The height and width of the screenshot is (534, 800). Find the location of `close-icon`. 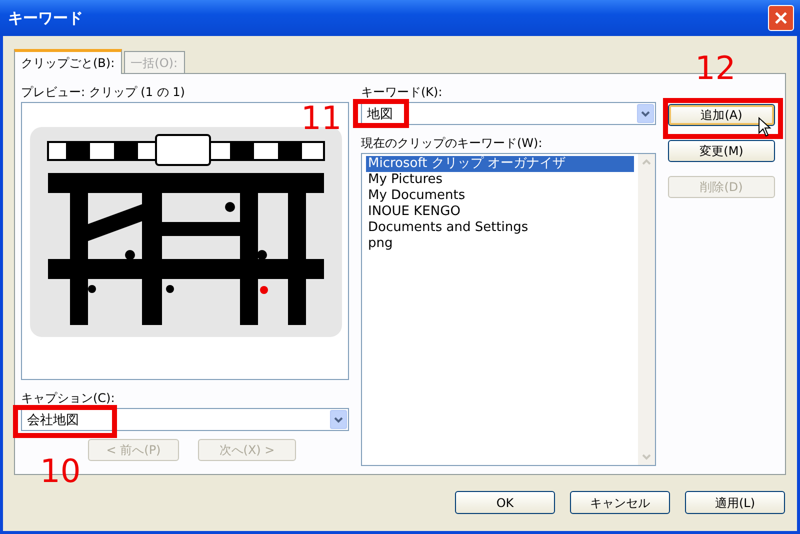

close-icon is located at coordinates (781, 18).